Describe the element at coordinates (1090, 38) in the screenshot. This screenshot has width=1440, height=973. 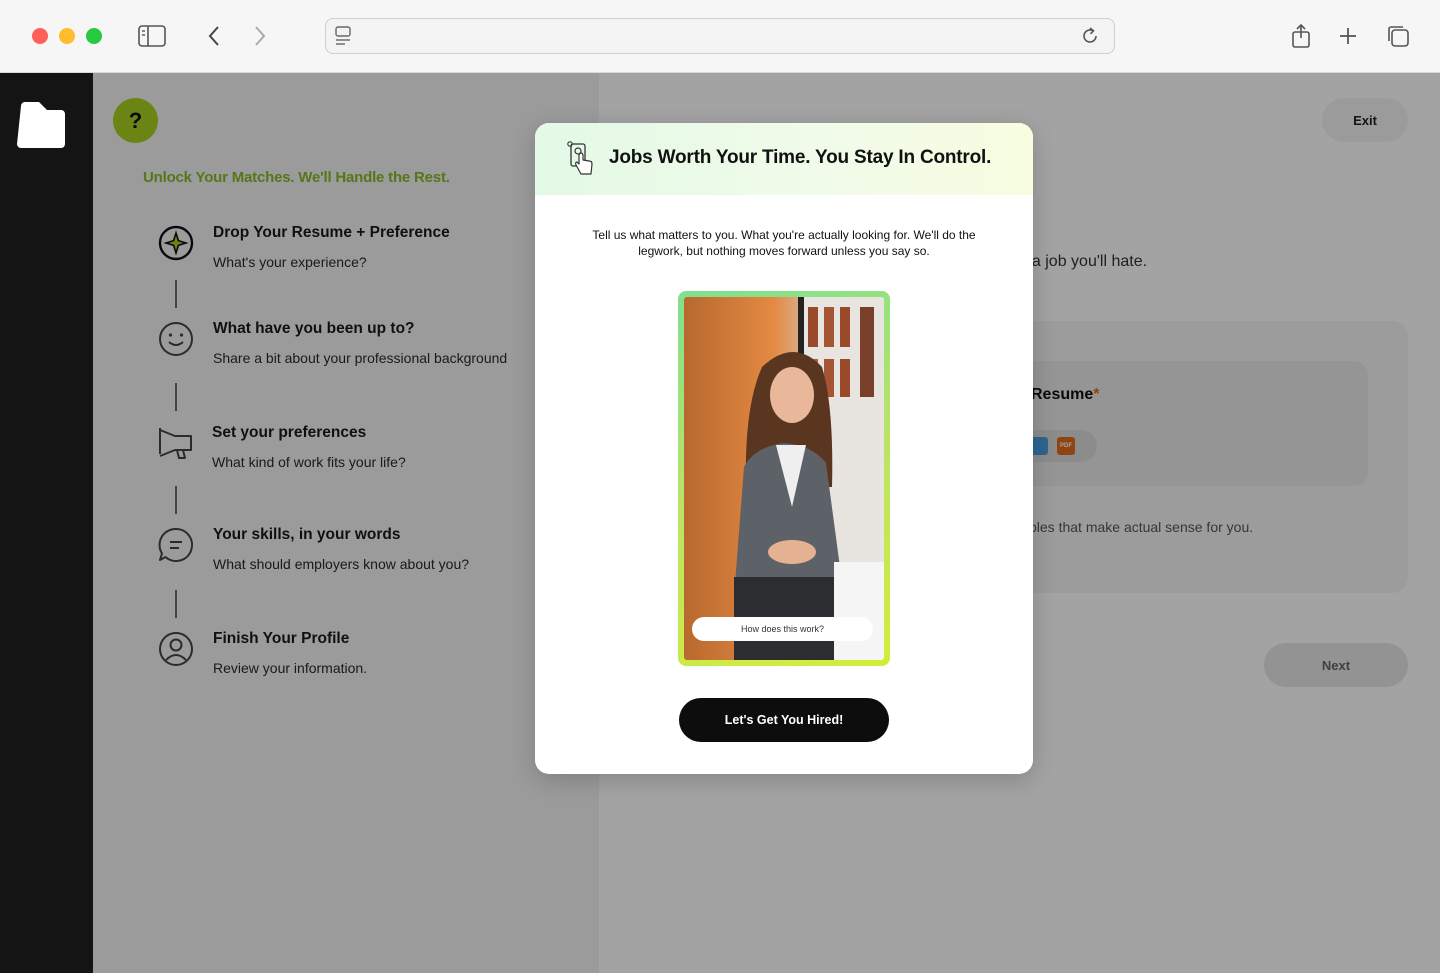
I see `reload-icon` at that location.